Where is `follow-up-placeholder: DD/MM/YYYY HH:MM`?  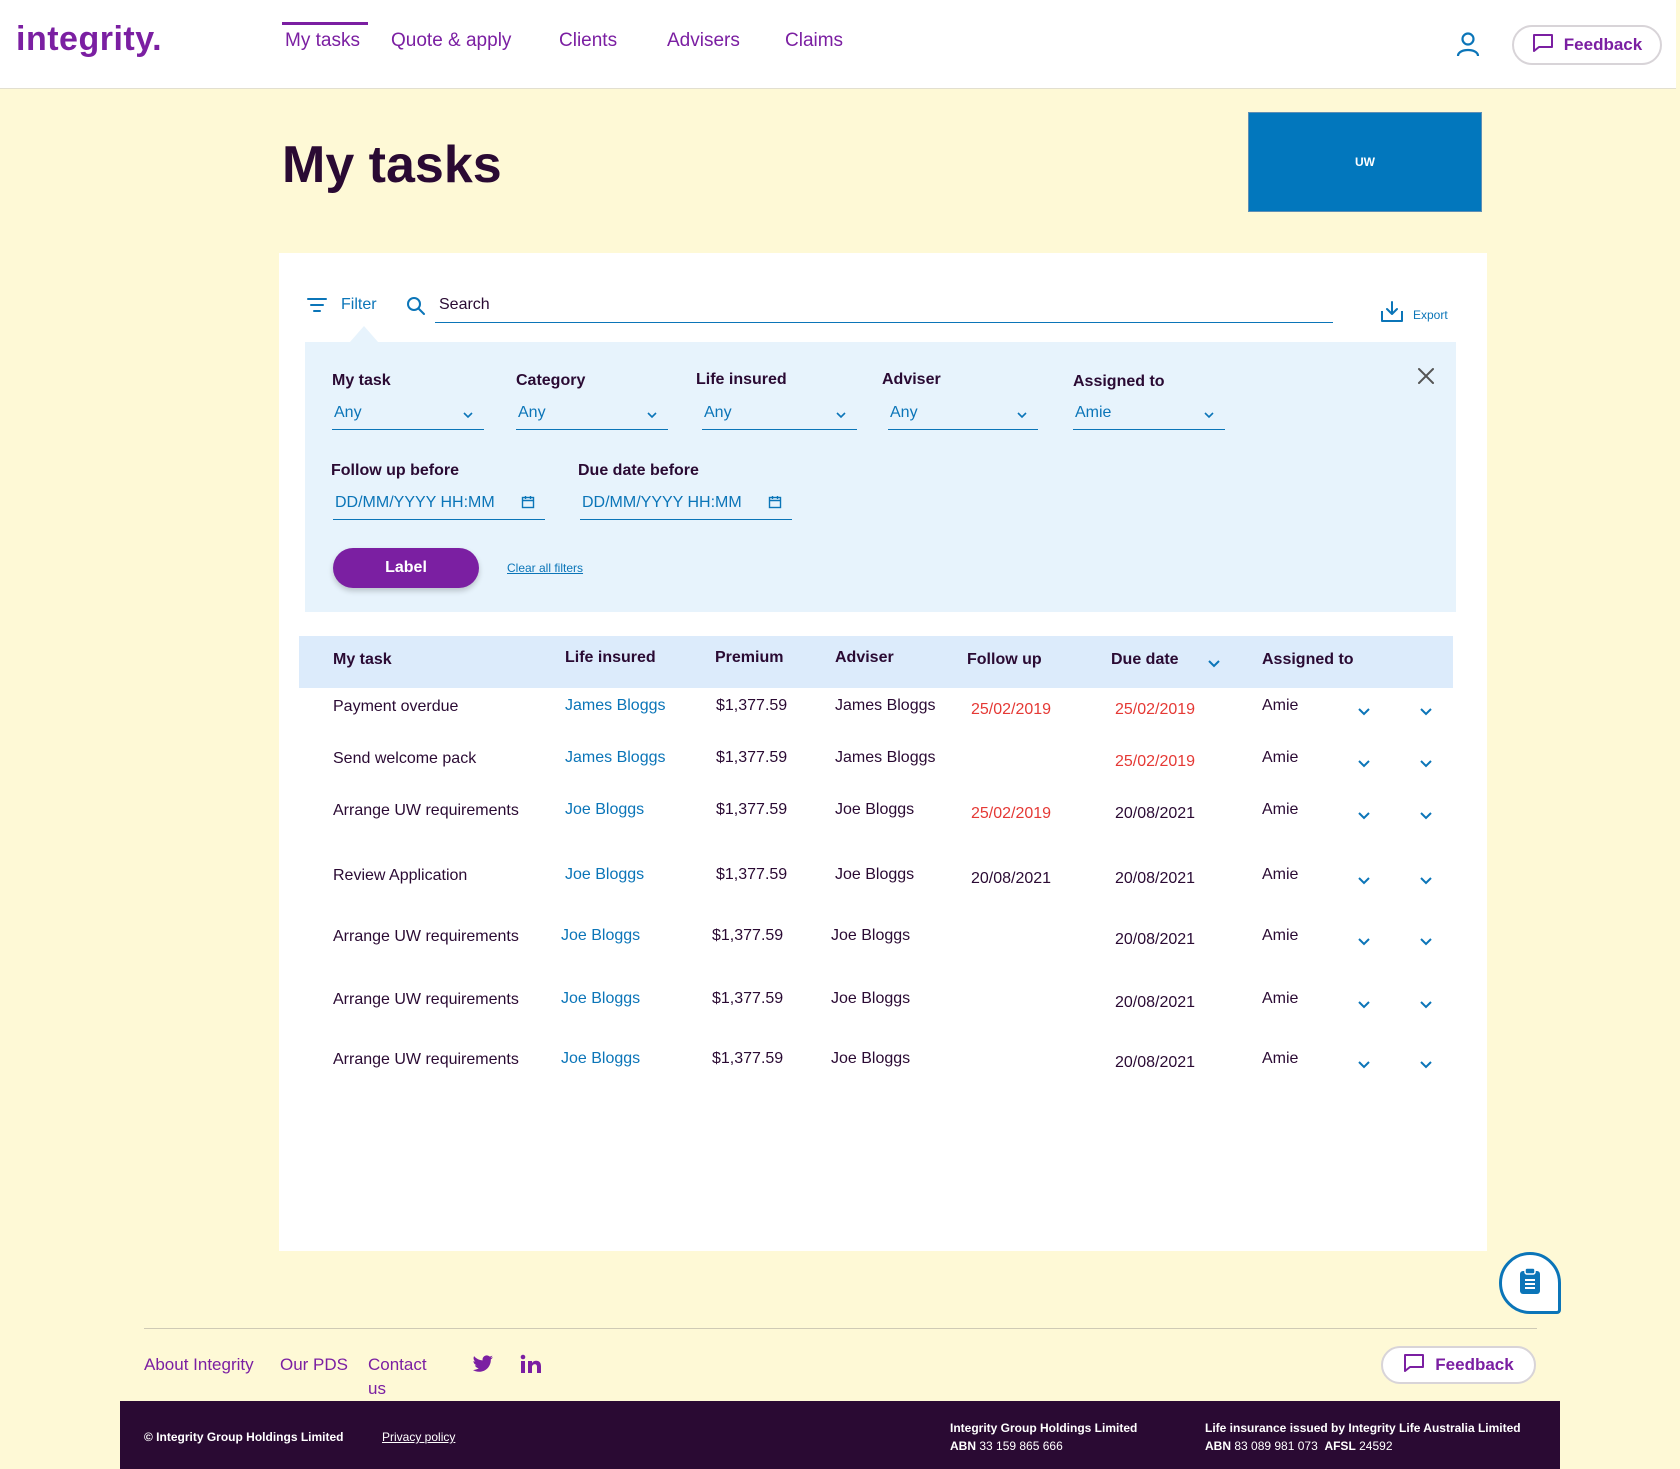 follow-up-placeholder: DD/MM/YYYY HH:MM is located at coordinates (415, 502).